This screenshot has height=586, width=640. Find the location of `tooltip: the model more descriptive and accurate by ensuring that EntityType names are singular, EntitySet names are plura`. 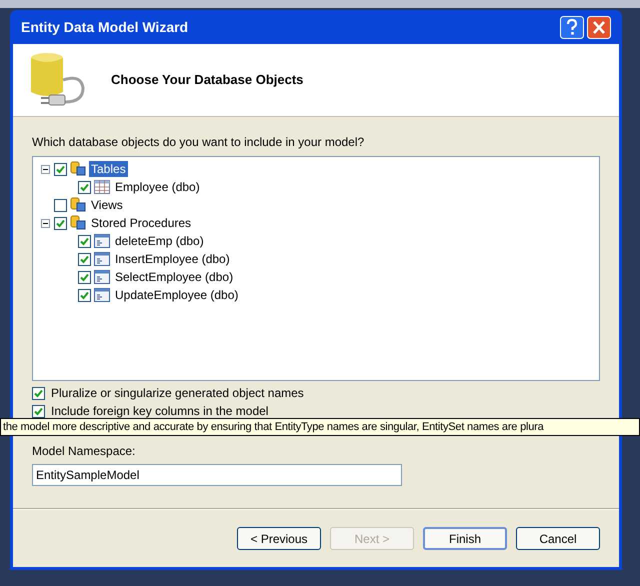

tooltip: the model more descriptive and accurate by ensuring that EntityType names are singular, EntitySet names are plura is located at coordinates (320, 427).